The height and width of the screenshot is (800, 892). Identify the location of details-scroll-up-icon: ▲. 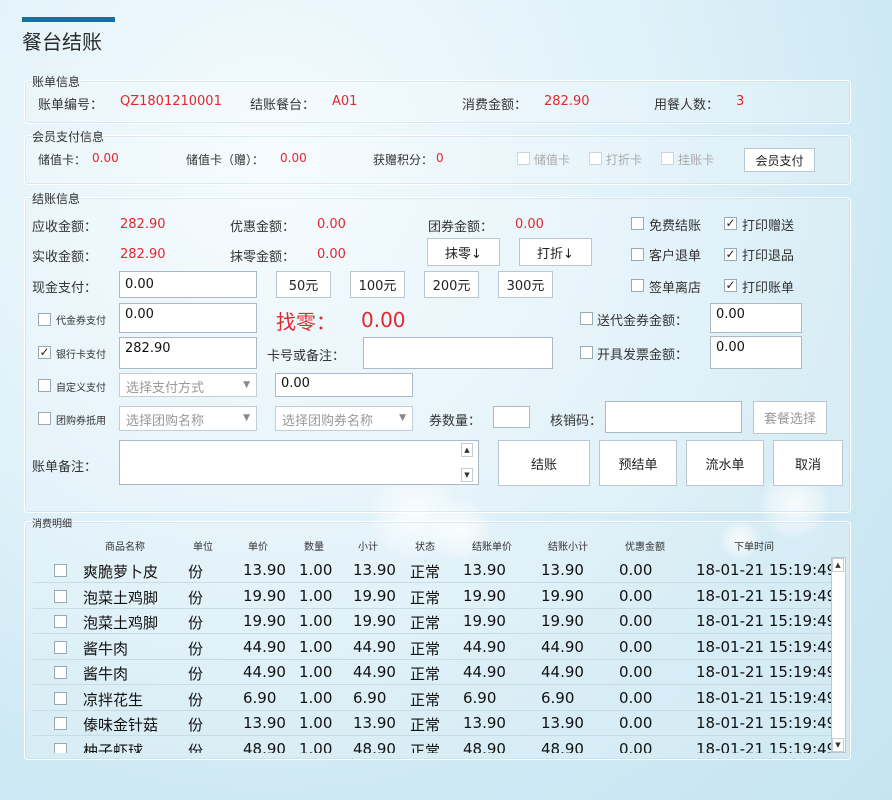
(838, 565).